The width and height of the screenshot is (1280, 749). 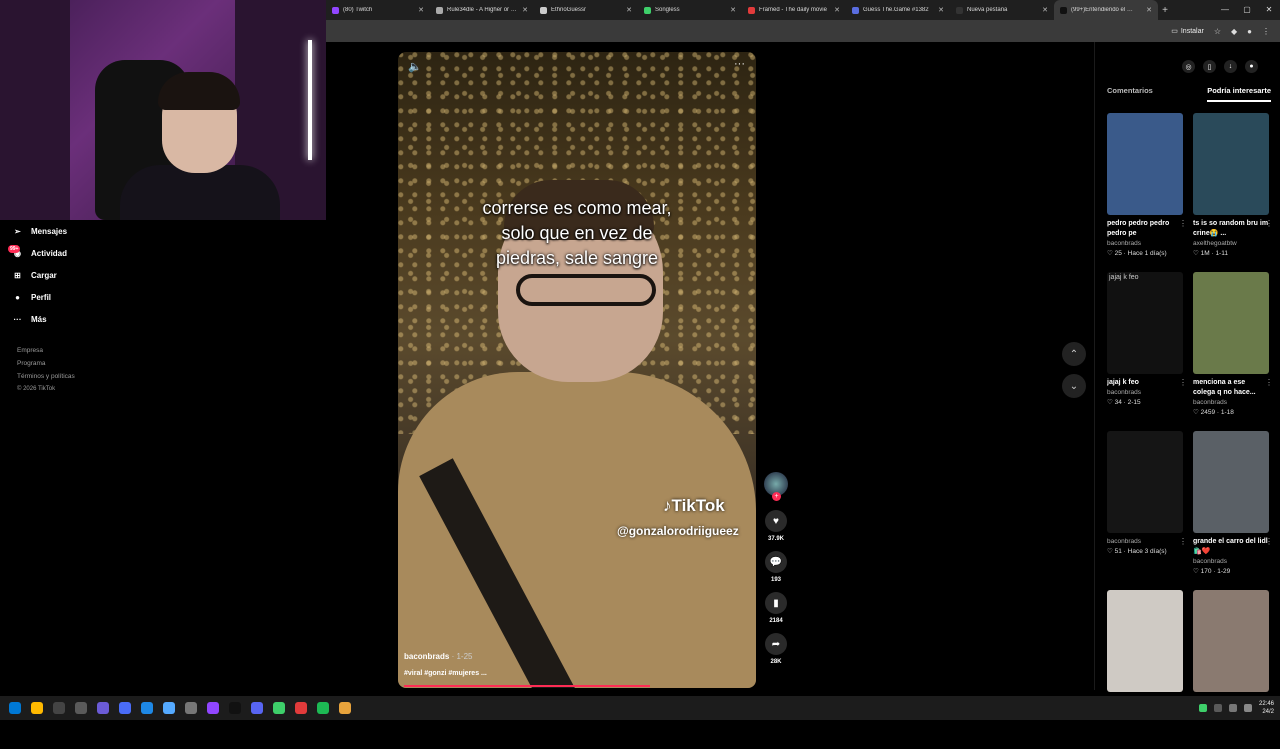 I want to click on sidebar-item: ◉ Actividad 99+, so click(x=60, y=253).